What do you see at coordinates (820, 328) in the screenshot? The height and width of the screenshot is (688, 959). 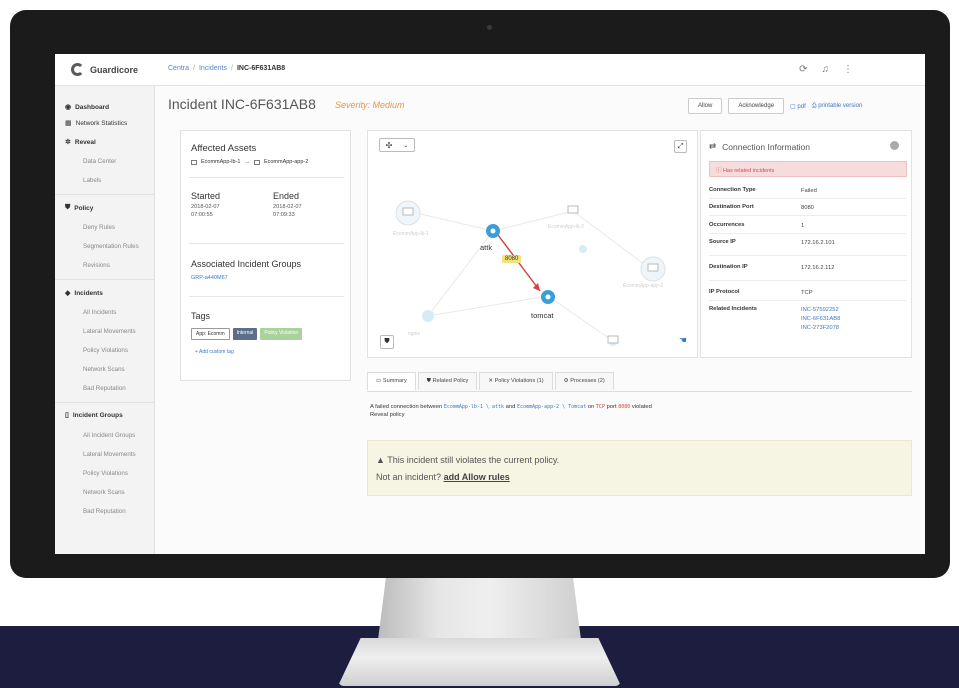 I see `related-incident-link: INC-273F2078` at bounding box center [820, 328].